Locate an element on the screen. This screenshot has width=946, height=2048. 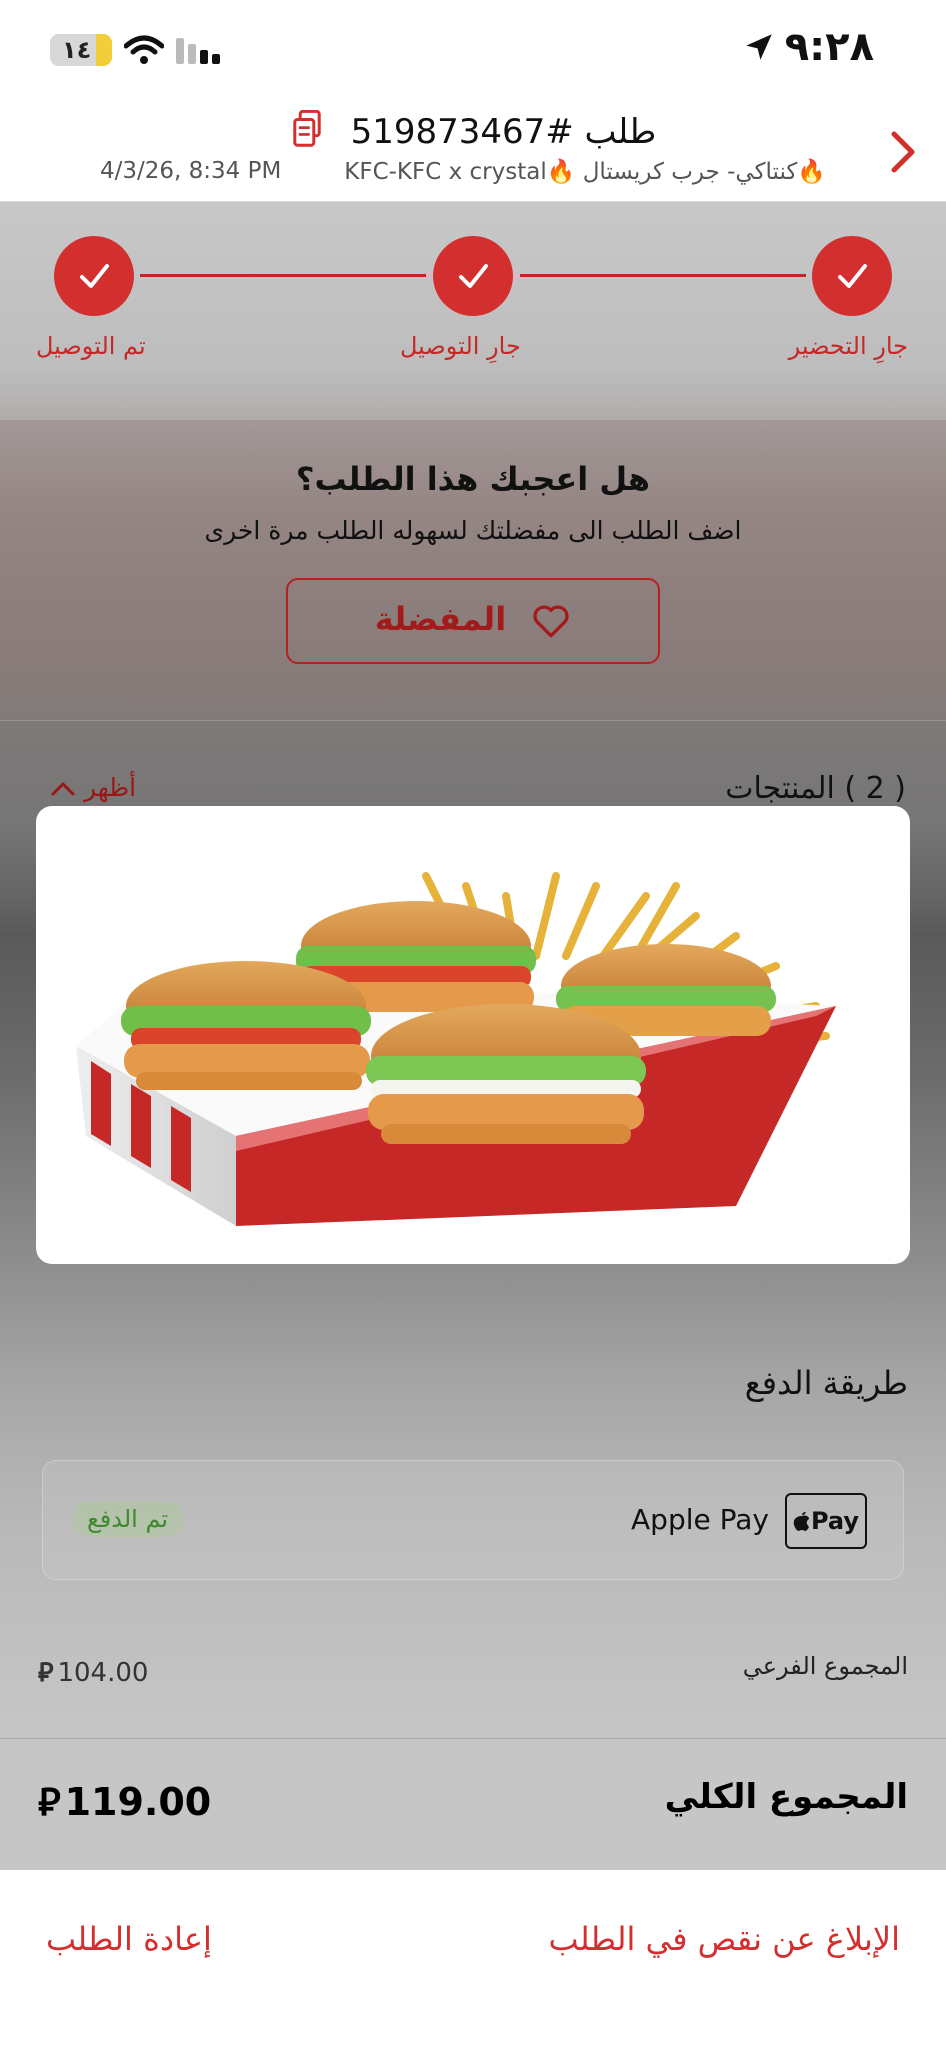
location-arrow-icon is located at coordinates (759, 49).